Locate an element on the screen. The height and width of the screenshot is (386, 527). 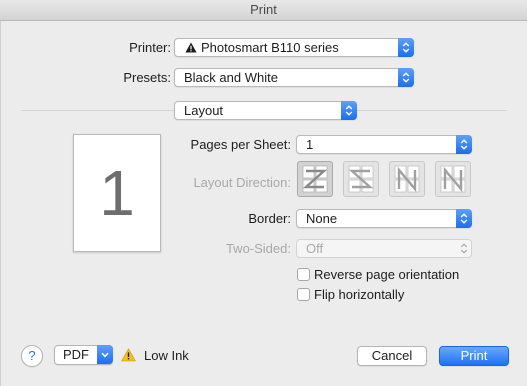
pdf-label: PDF is located at coordinates (76, 354).